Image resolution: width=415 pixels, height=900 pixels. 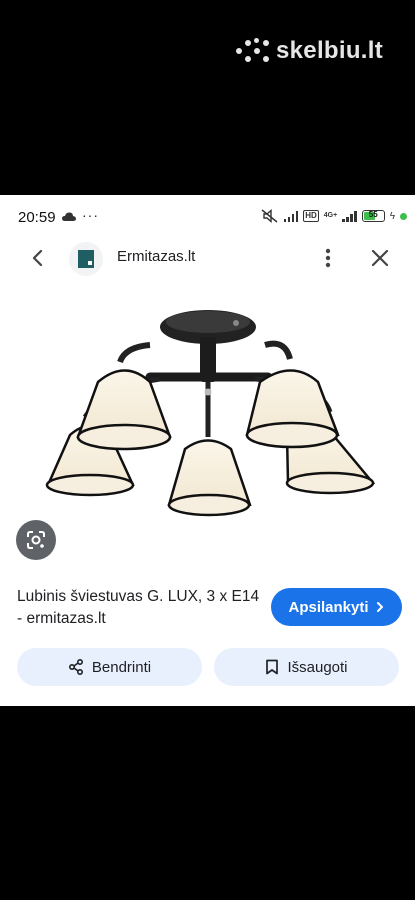 I want to click on lens-icon, so click(x=36, y=540).